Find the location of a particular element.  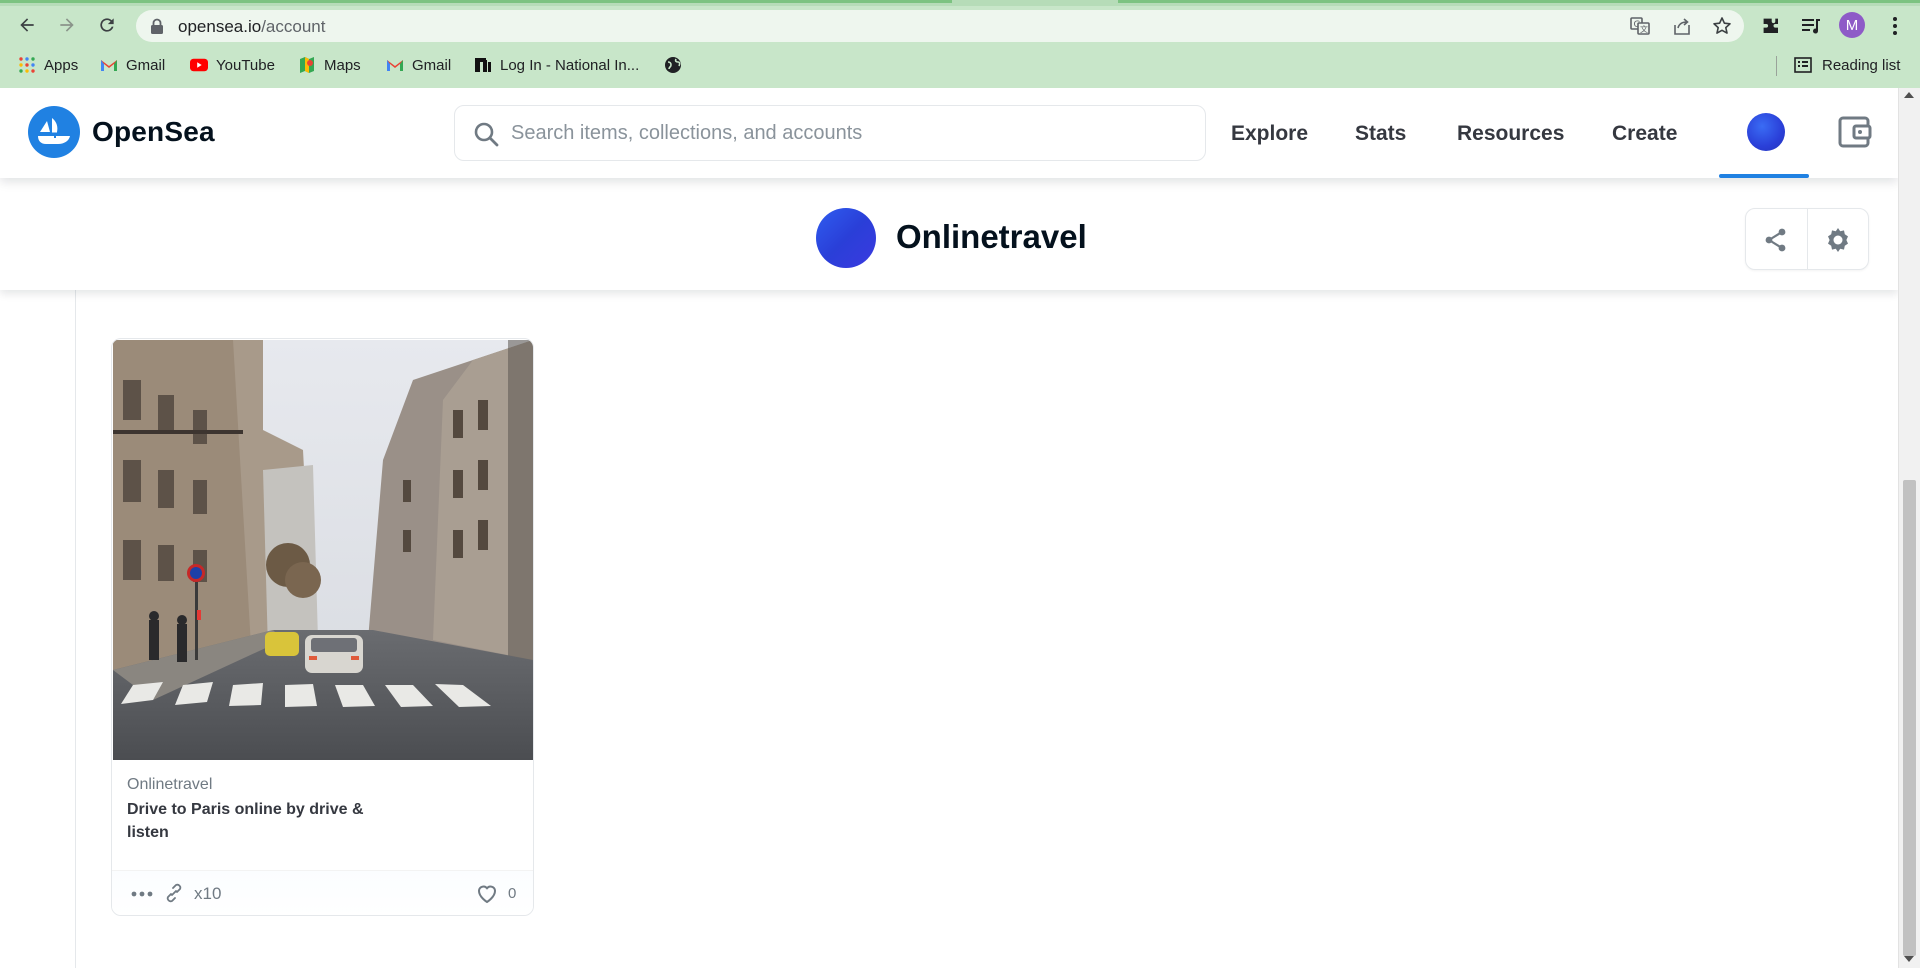

forward-arrow-icon is located at coordinates (67, 25).